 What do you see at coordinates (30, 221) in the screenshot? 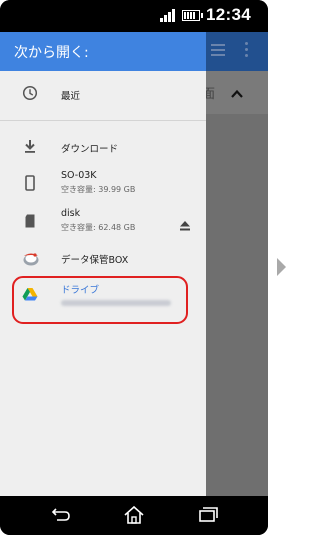
I see `sd-card-icon` at bounding box center [30, 221].